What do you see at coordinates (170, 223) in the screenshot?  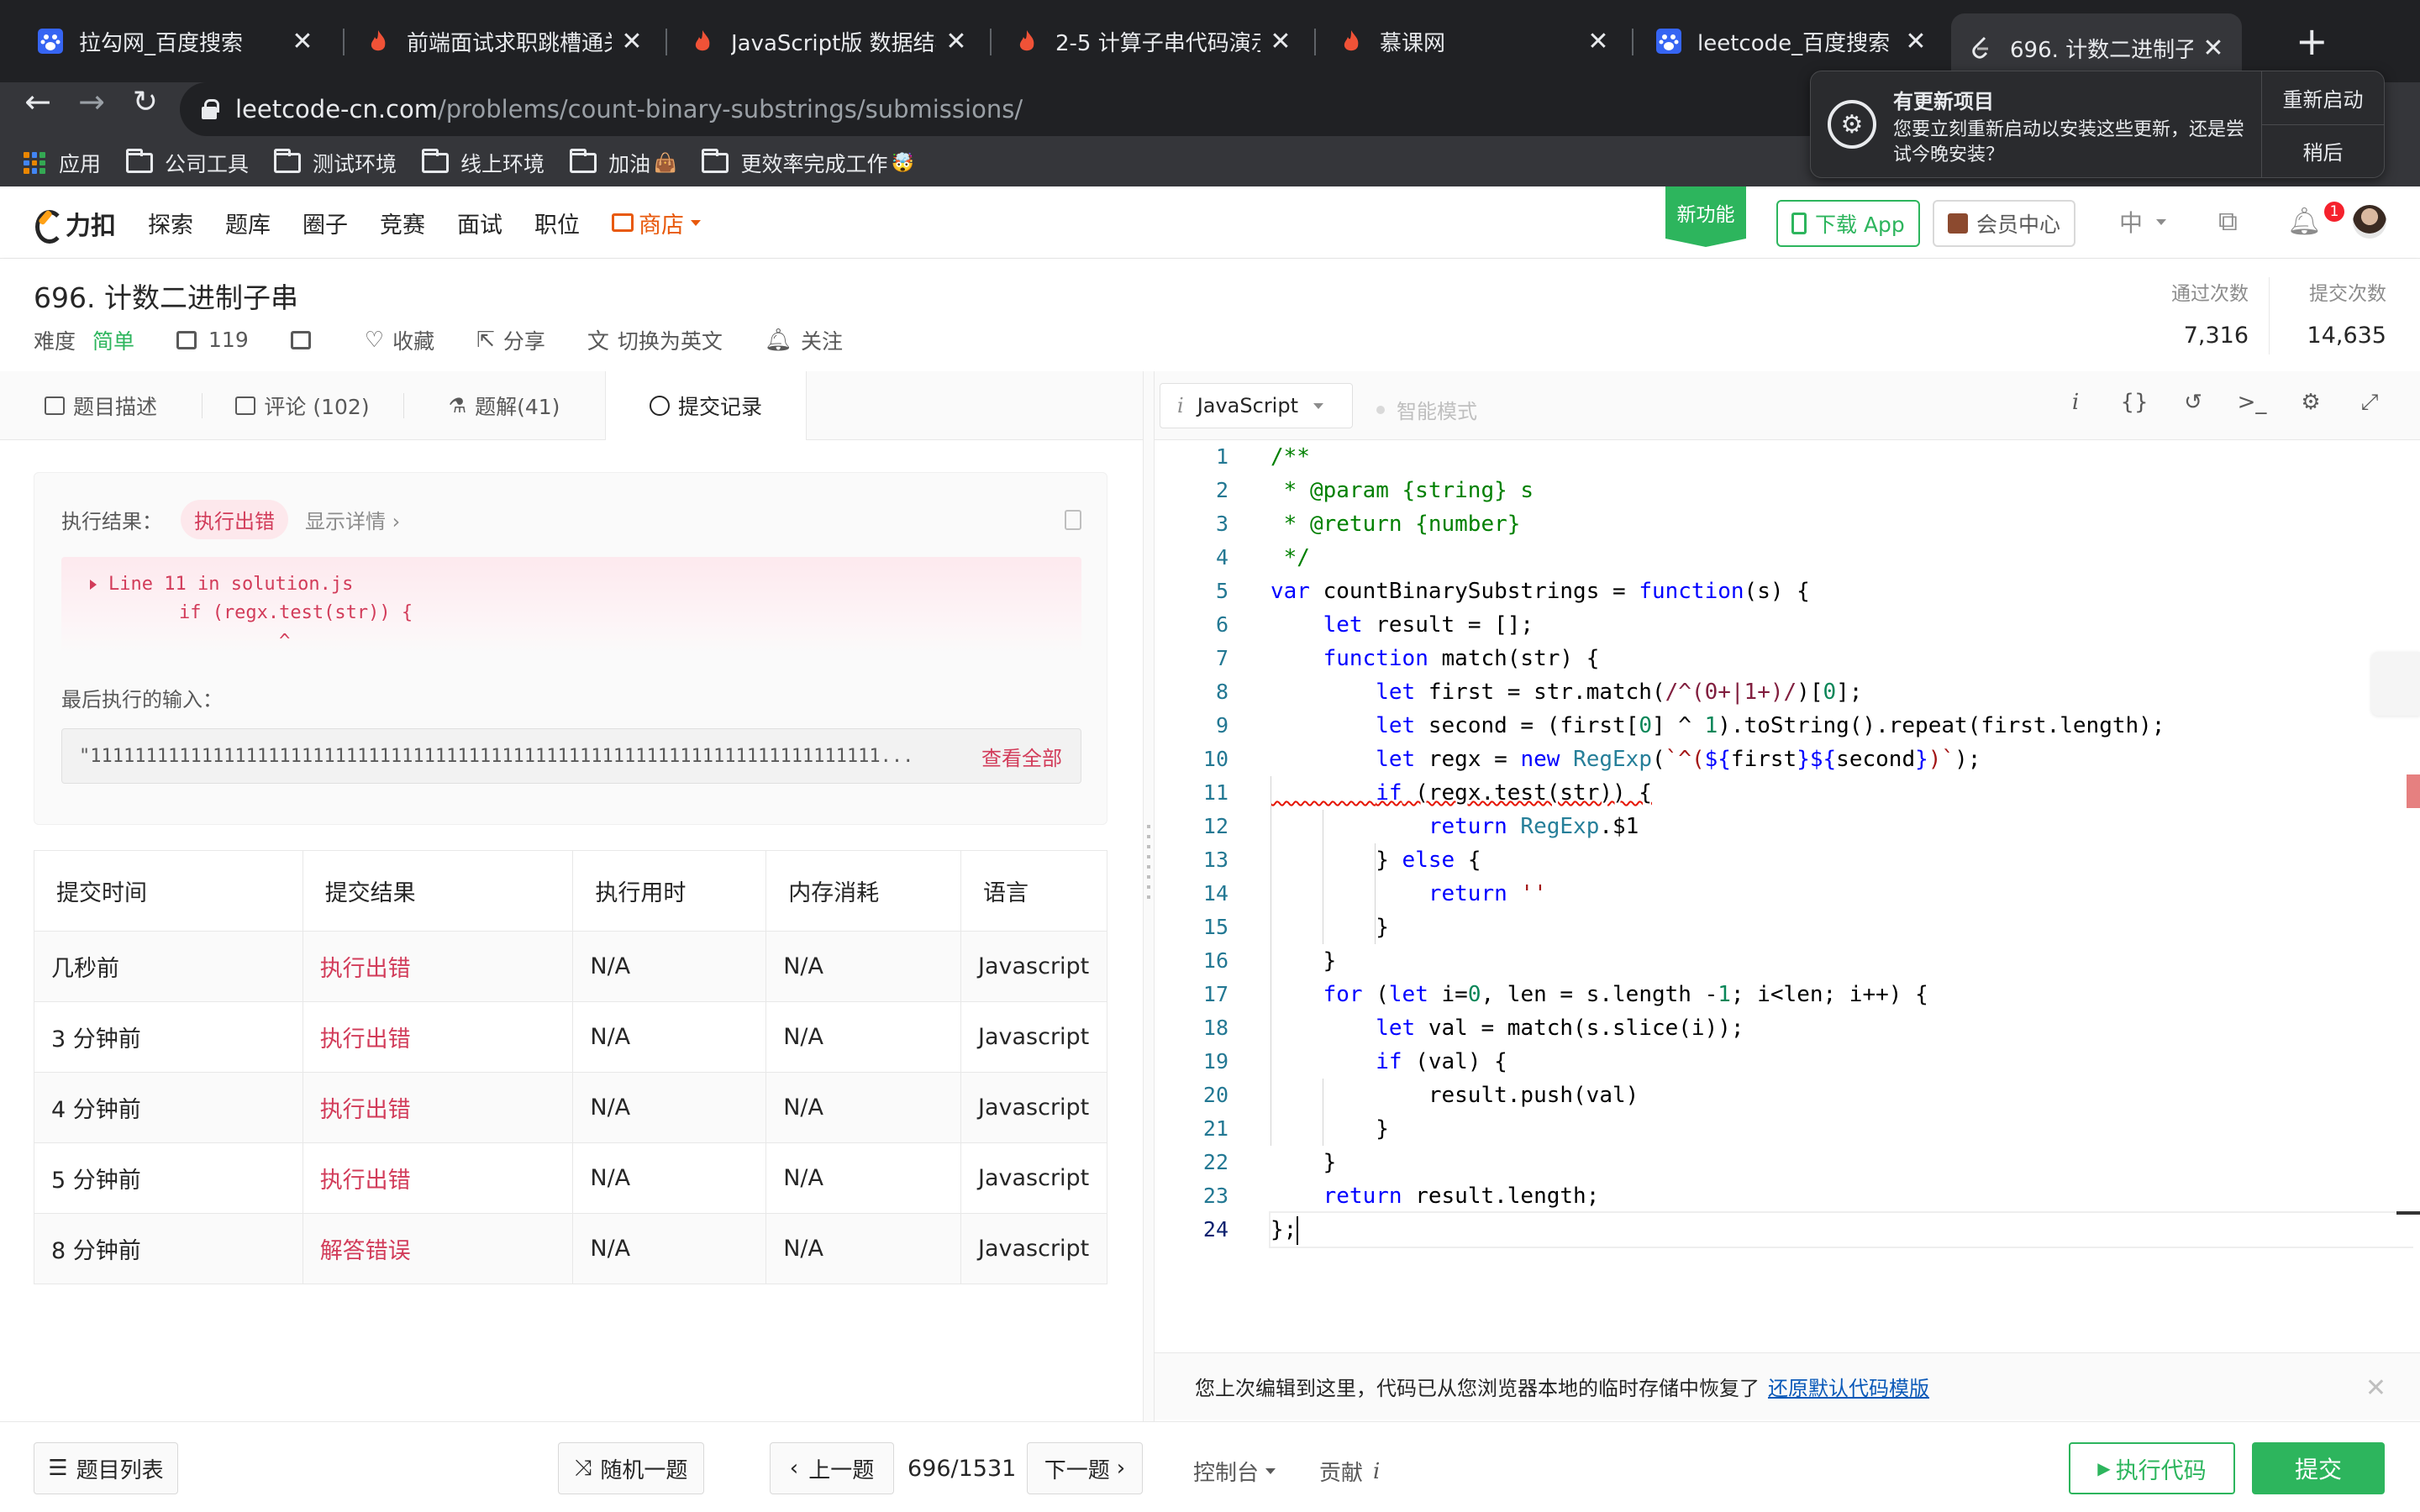 I see `nav-item-explore: 探索` at bounding box center [170, 223].